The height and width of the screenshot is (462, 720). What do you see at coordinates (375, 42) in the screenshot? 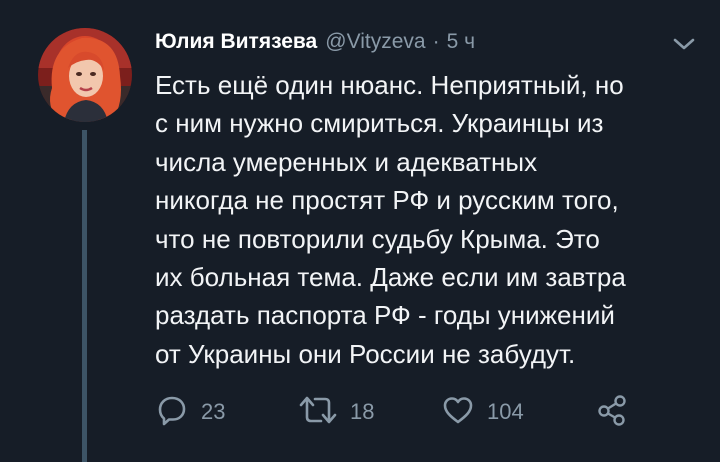
I see `author-handle: @Vityzeva` at bounding box center [375, 42].